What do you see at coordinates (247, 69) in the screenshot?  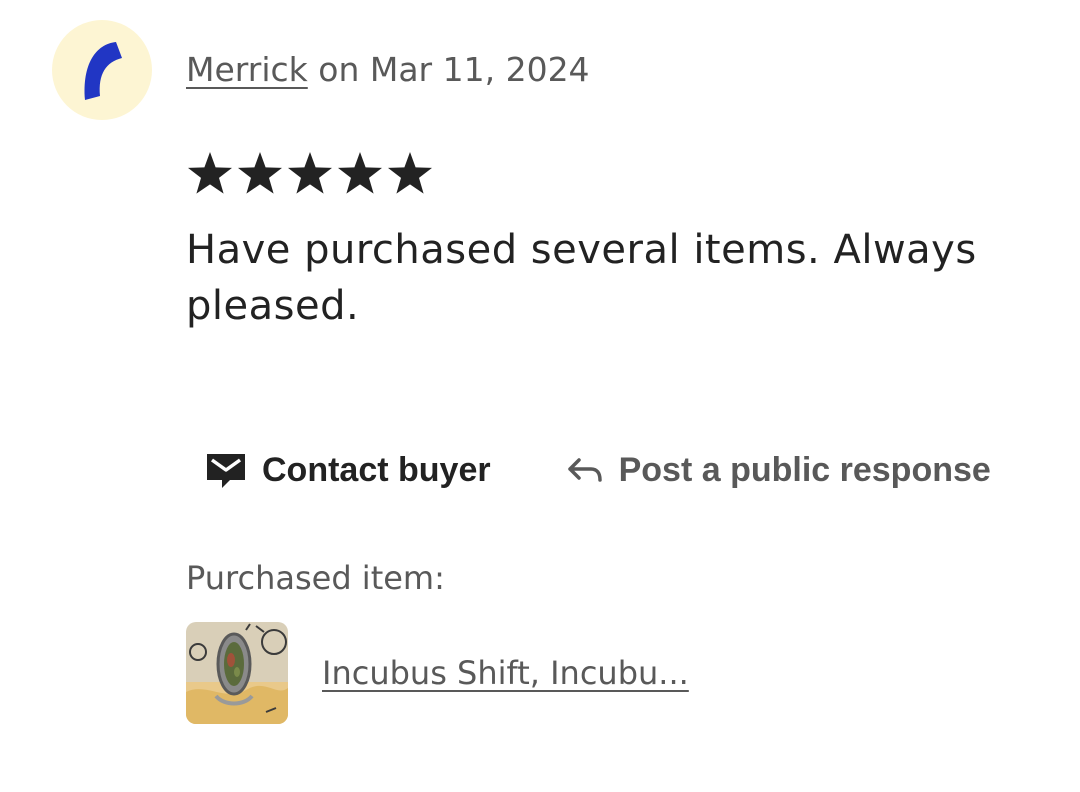 I see `author-link: Merrick` at bounding box center [247, 69].